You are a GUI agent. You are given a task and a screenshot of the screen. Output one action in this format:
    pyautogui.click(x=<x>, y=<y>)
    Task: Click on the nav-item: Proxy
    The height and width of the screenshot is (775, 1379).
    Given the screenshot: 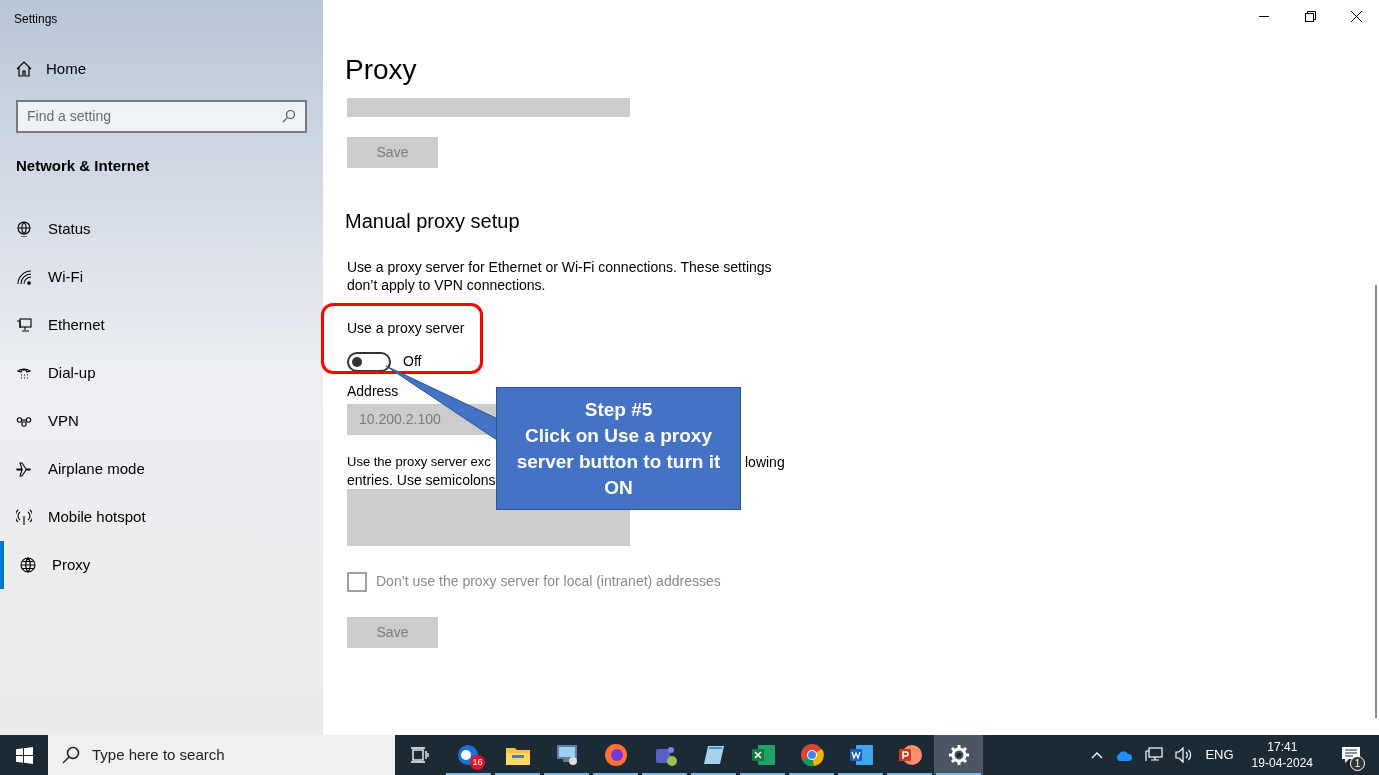 What is the action you would take?
    pyautogui.click(x=161, y=565)
    